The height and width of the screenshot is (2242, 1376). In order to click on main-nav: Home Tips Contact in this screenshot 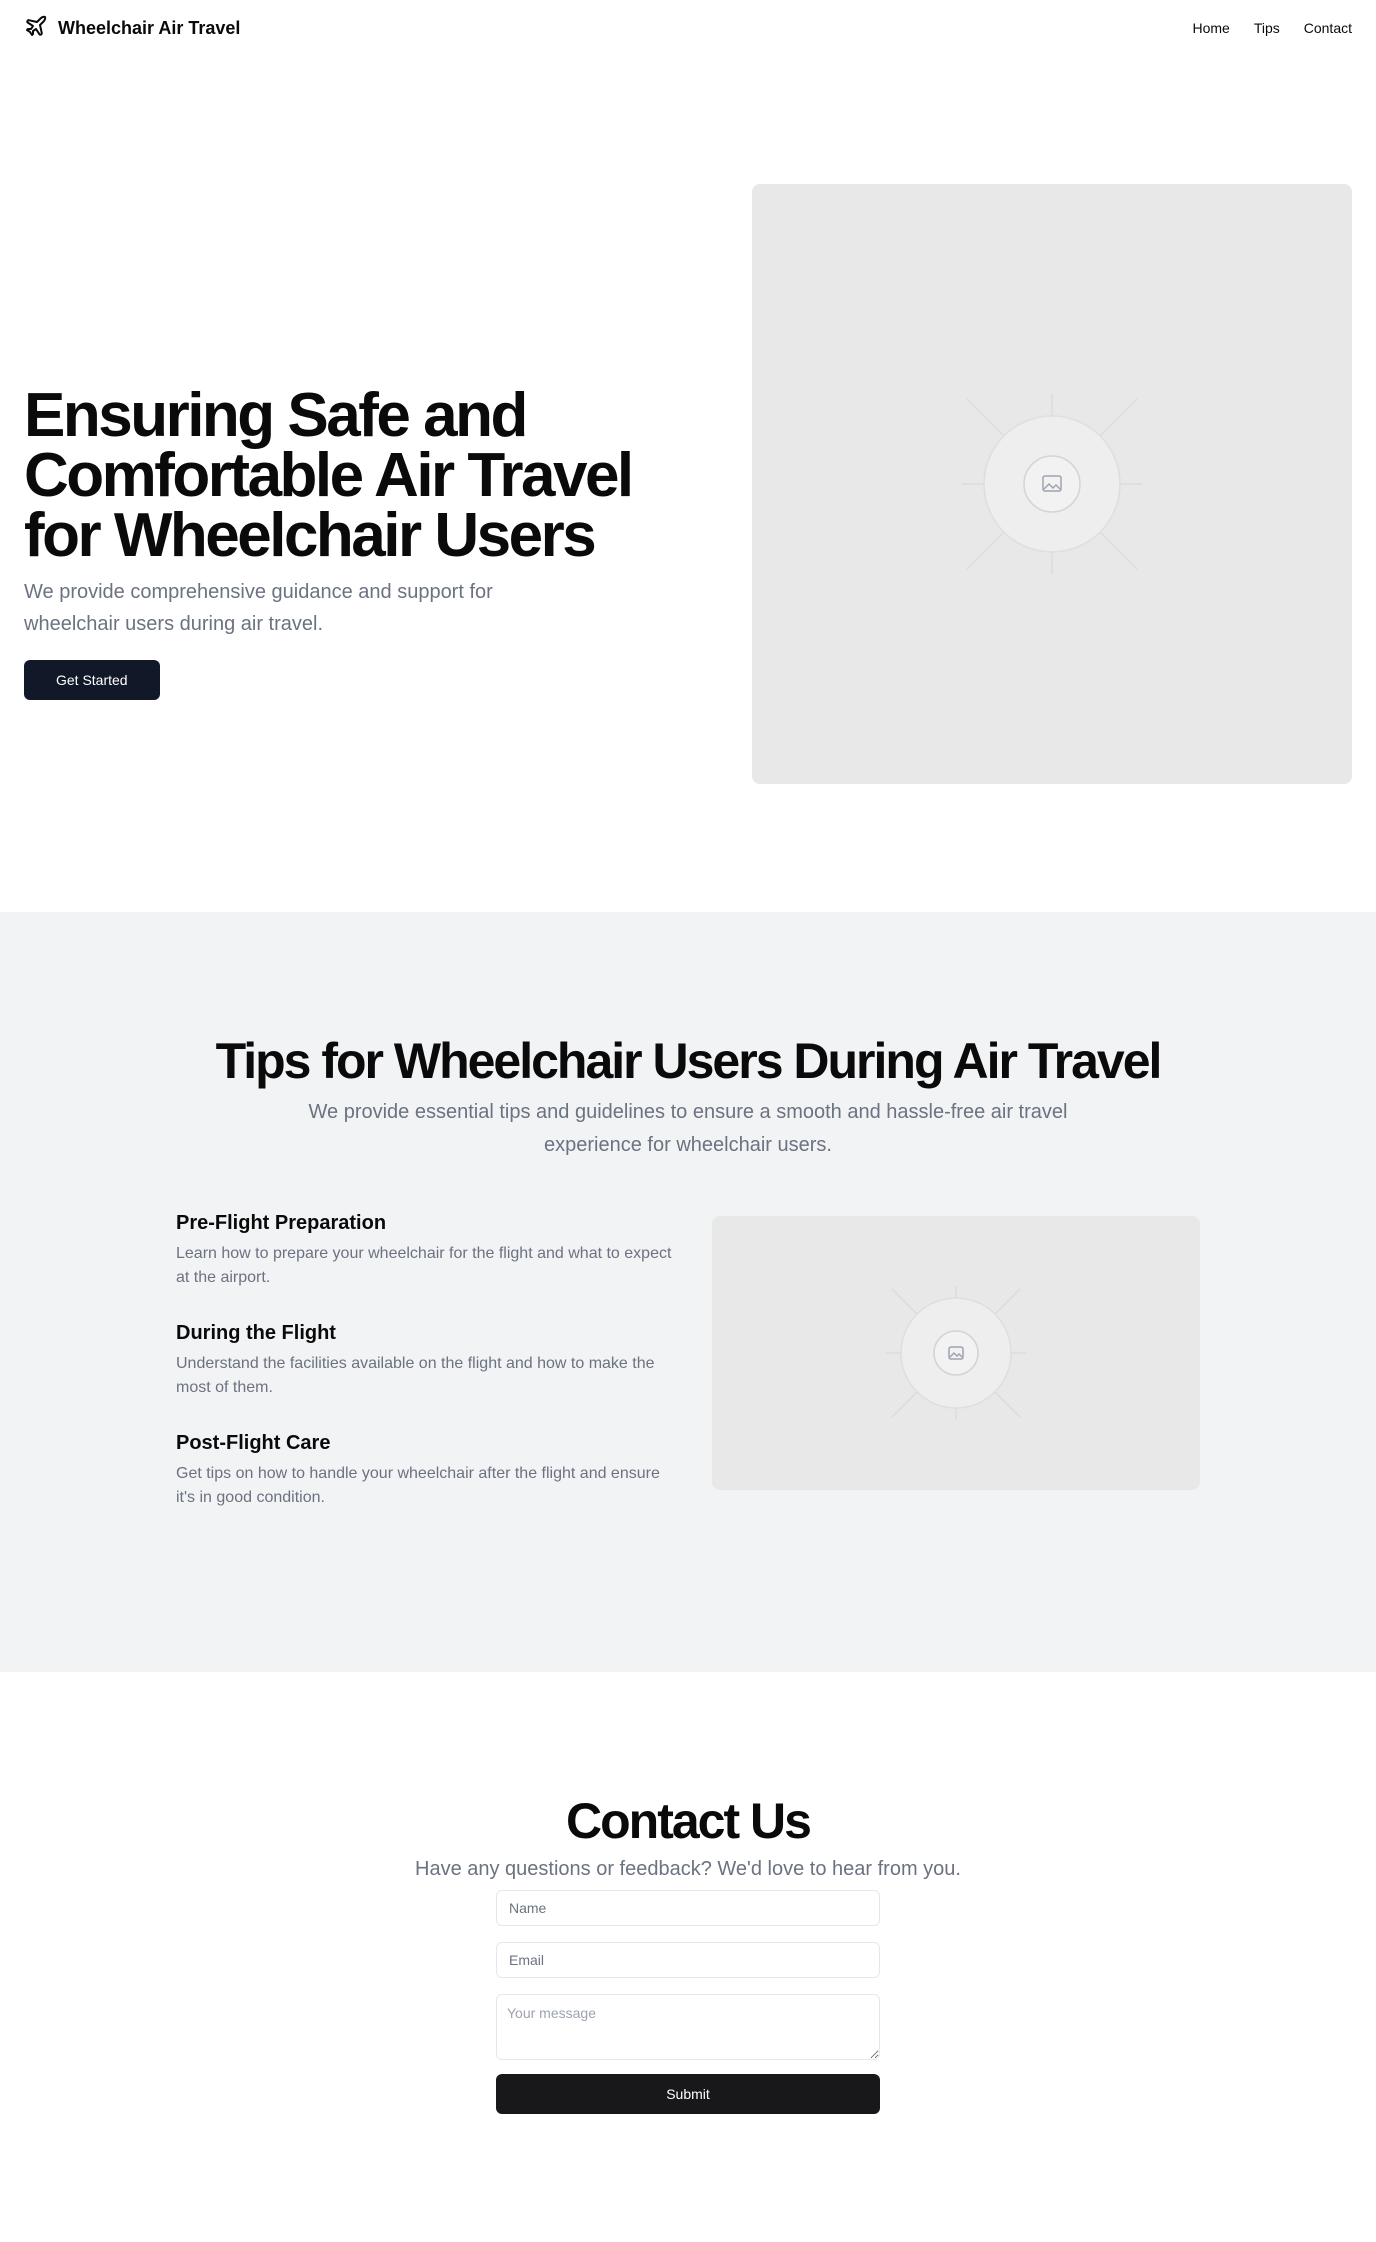, I will do `click(1272, 28)`.